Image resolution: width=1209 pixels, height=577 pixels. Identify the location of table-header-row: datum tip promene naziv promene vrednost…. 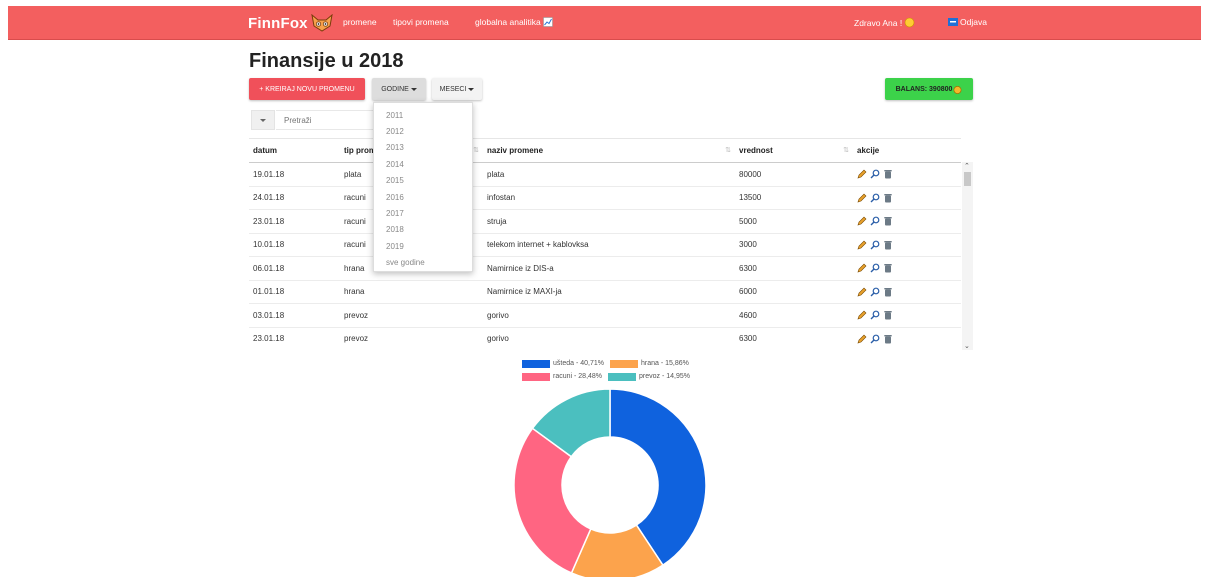
(605, 150).